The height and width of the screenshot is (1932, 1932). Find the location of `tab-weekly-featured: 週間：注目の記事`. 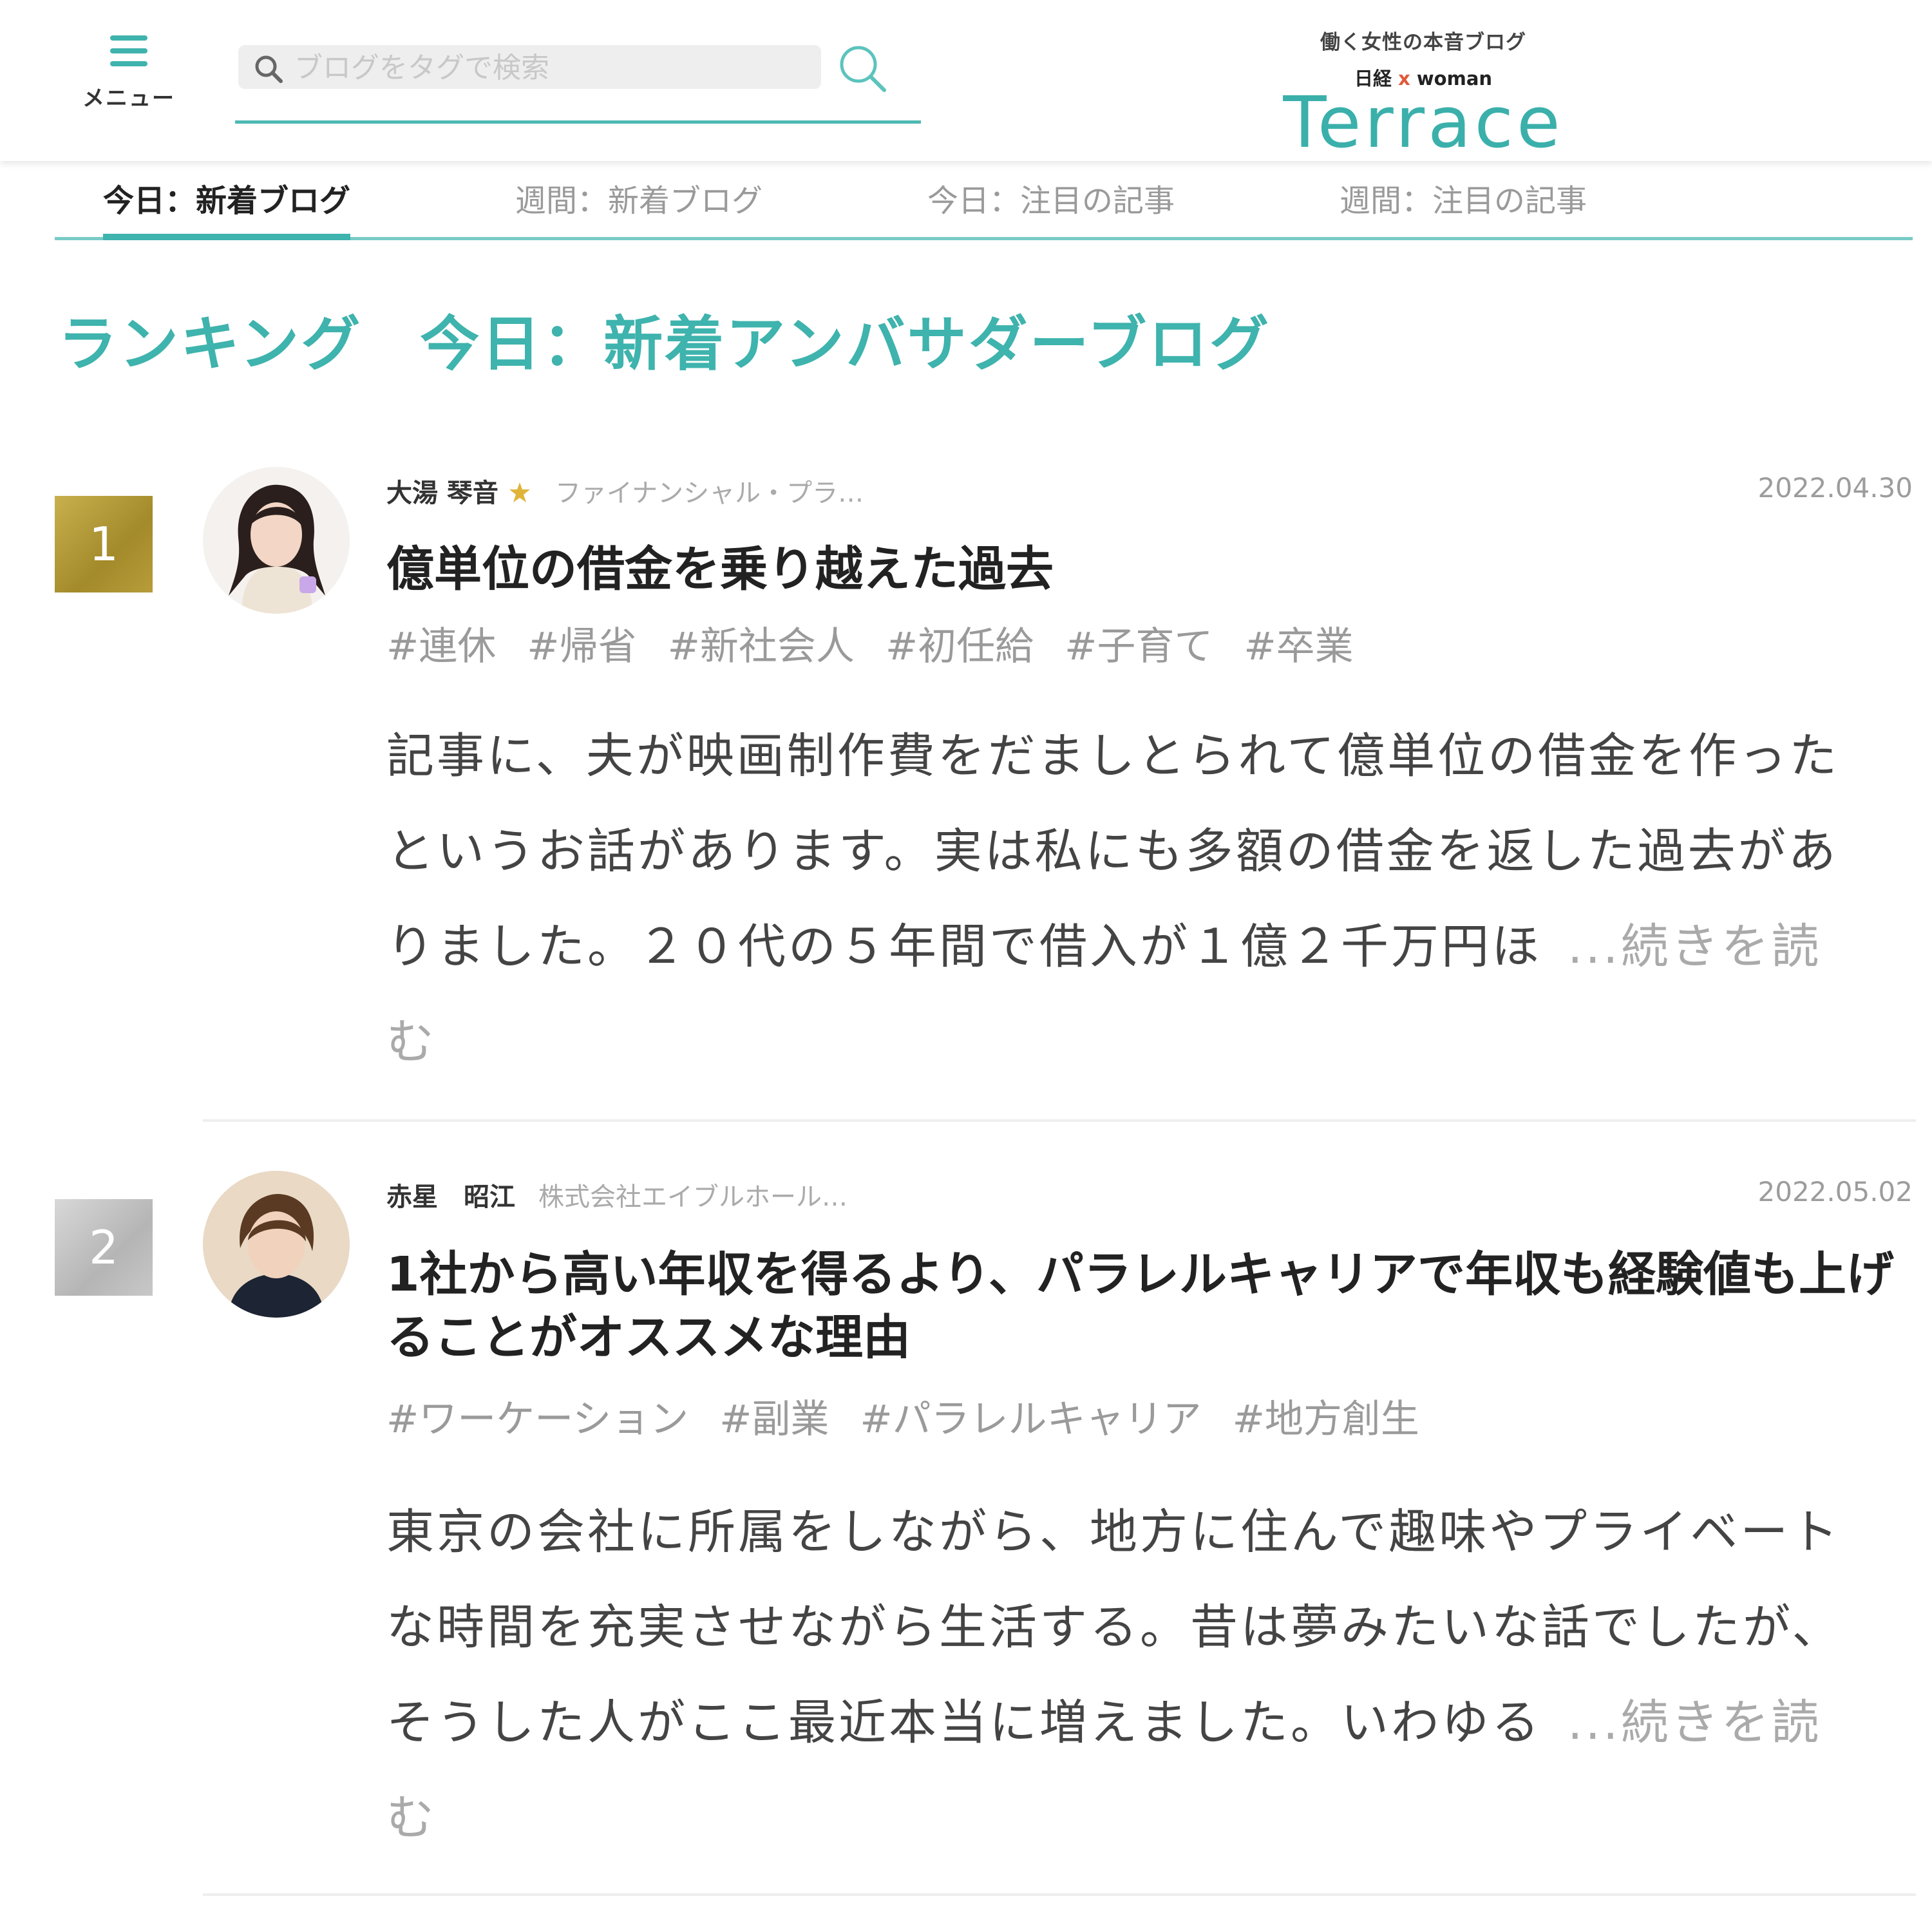

tab-weekly-featured: 週間：注目の記事 is located at coordinates (1463, 206).